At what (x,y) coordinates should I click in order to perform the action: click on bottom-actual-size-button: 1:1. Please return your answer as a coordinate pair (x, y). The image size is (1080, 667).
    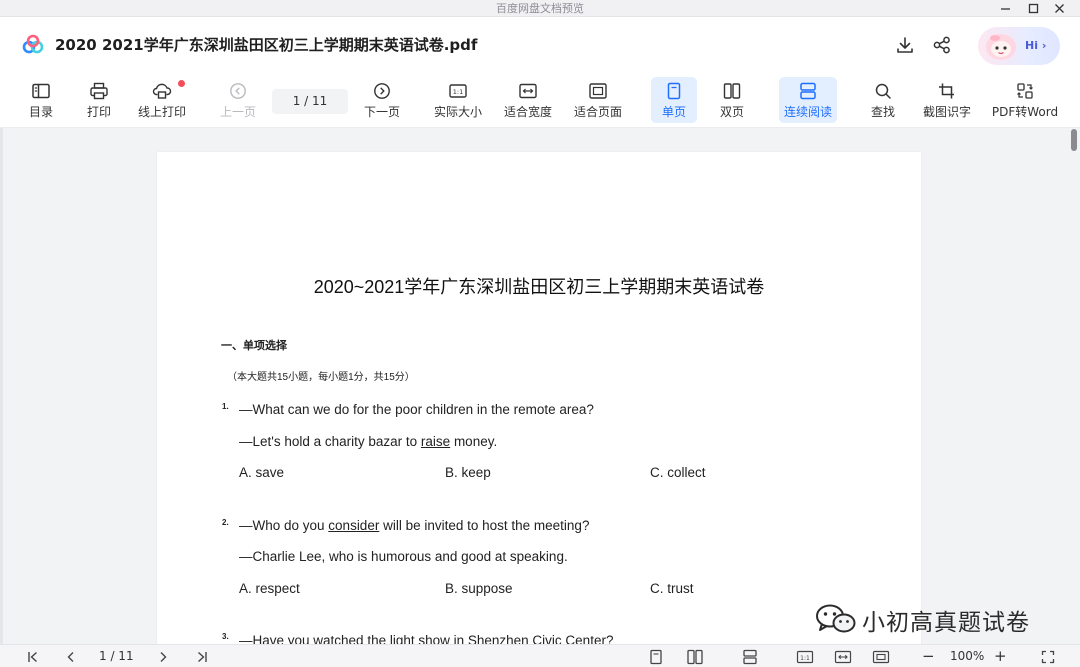
    Looking at the image, I should click on (805, 656).